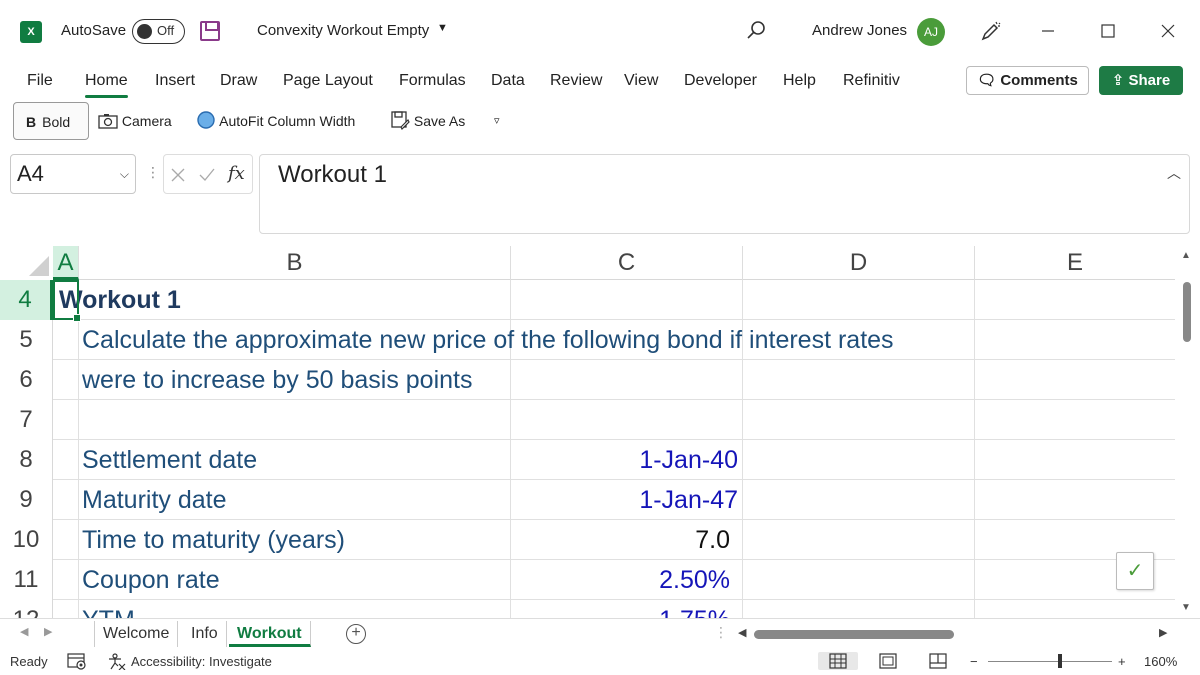 Image resolution: width=1200 pixels, height=675 pixels. I want to click on column-header-b: B, so click(295, 263).